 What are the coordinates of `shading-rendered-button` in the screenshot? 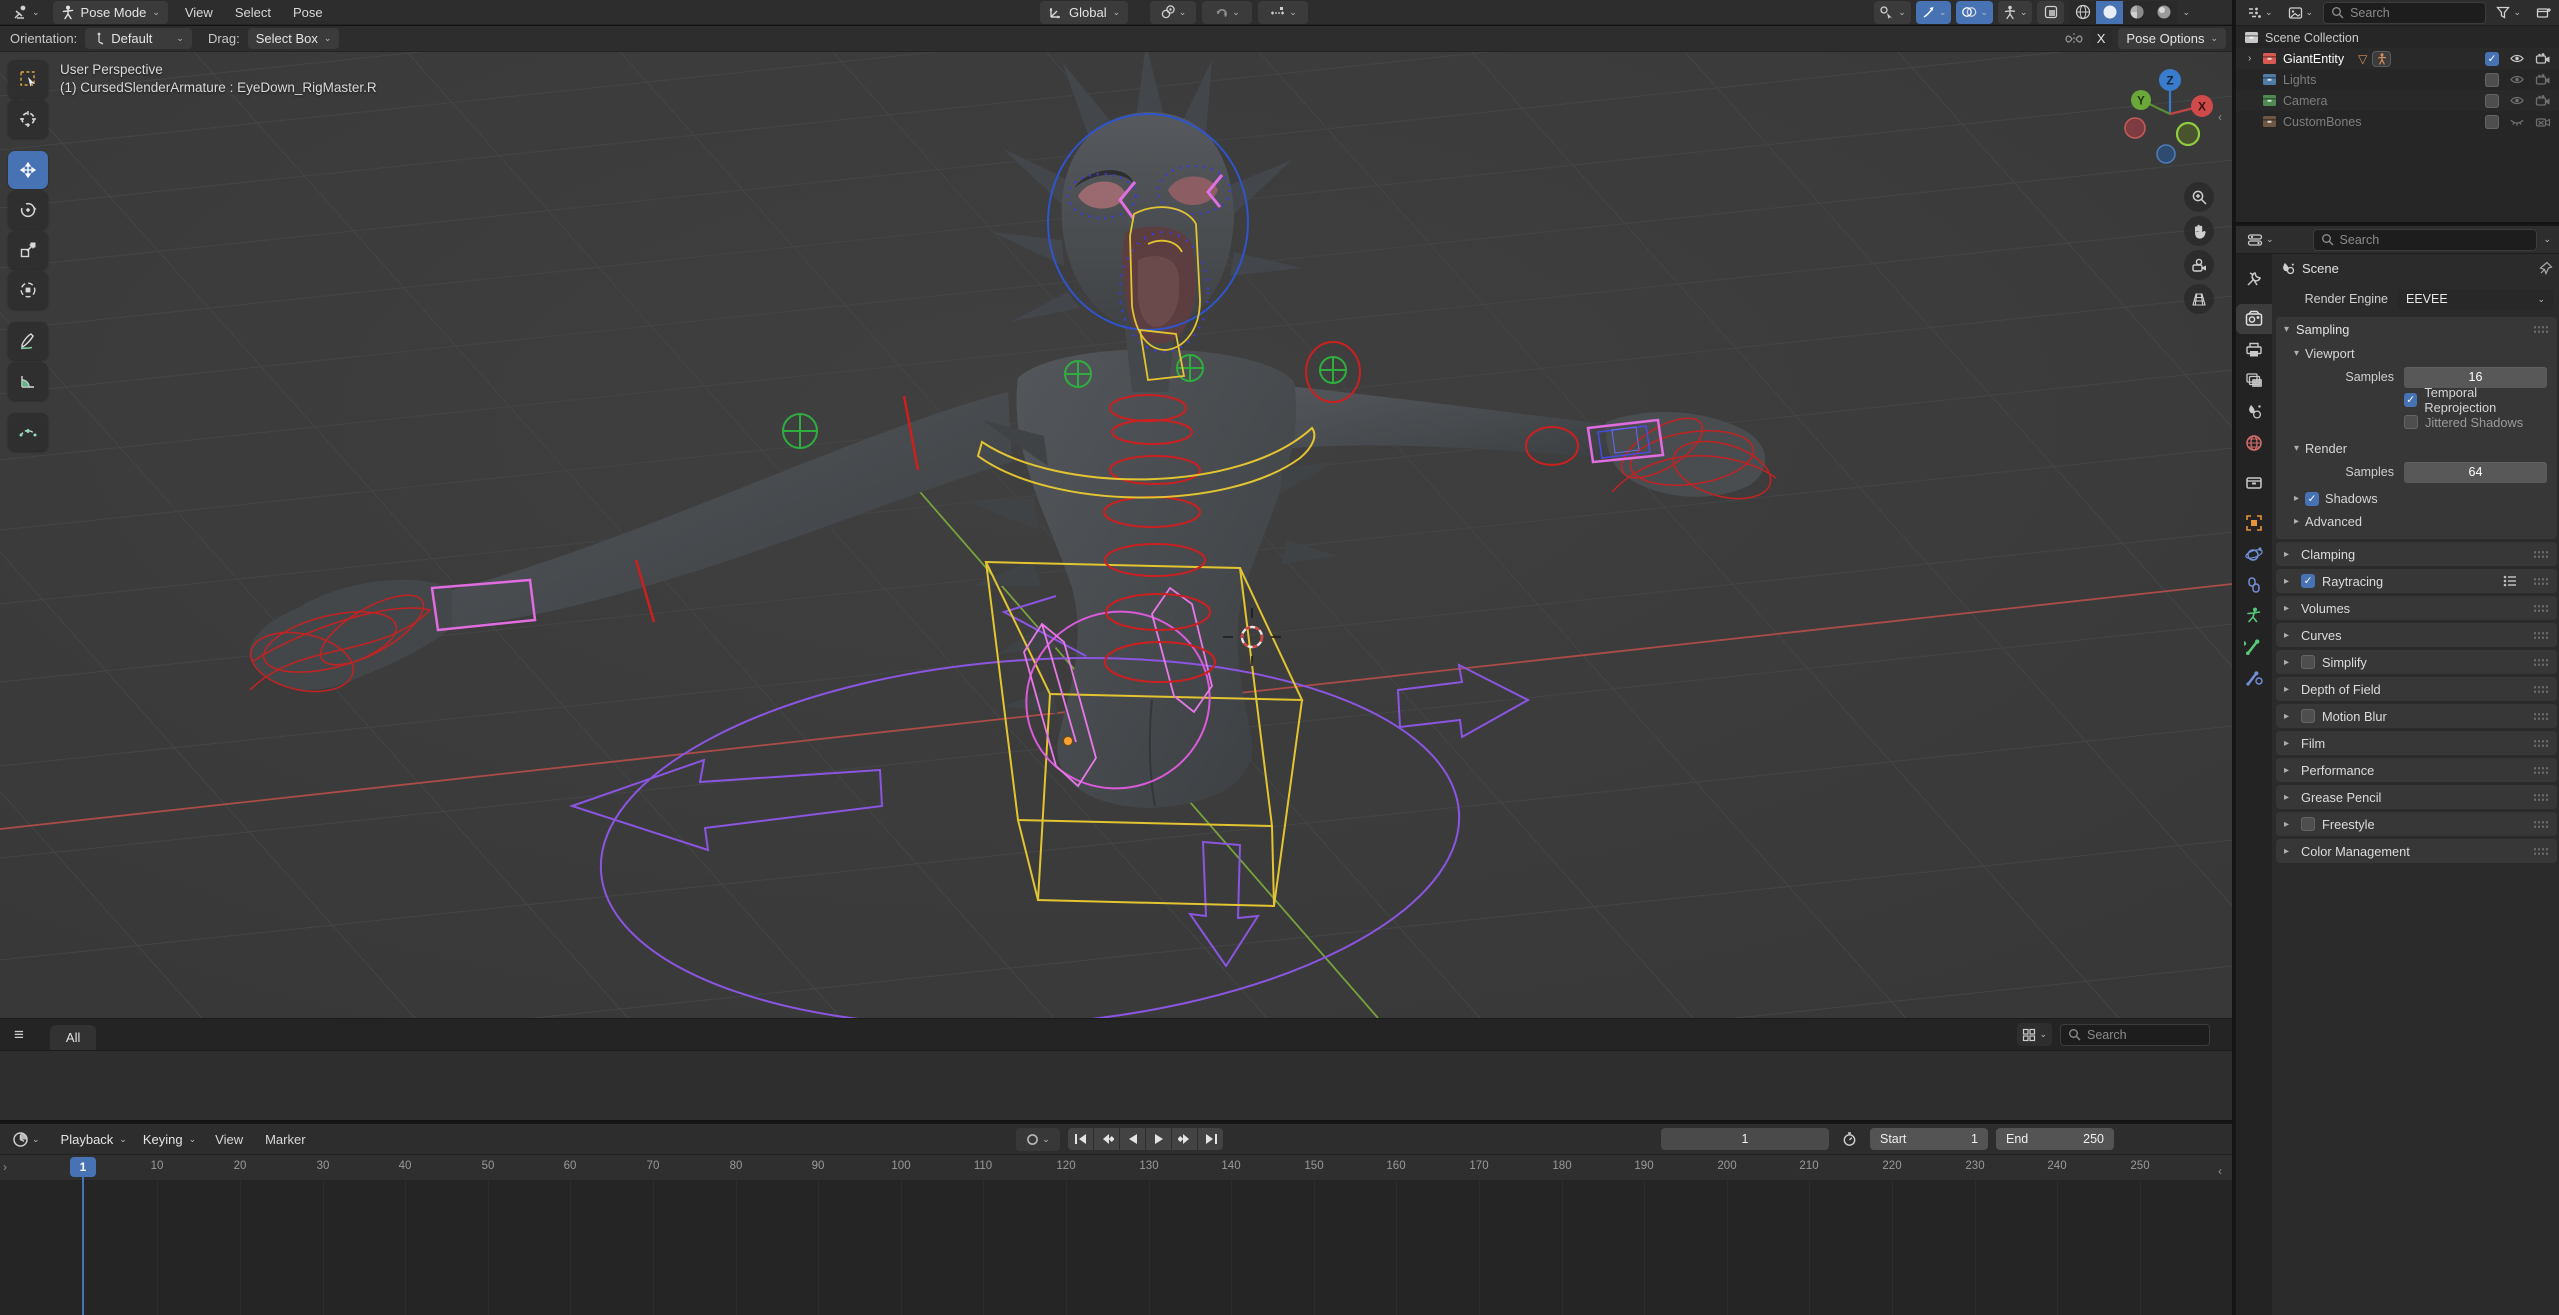 It's located at (2163, 12).